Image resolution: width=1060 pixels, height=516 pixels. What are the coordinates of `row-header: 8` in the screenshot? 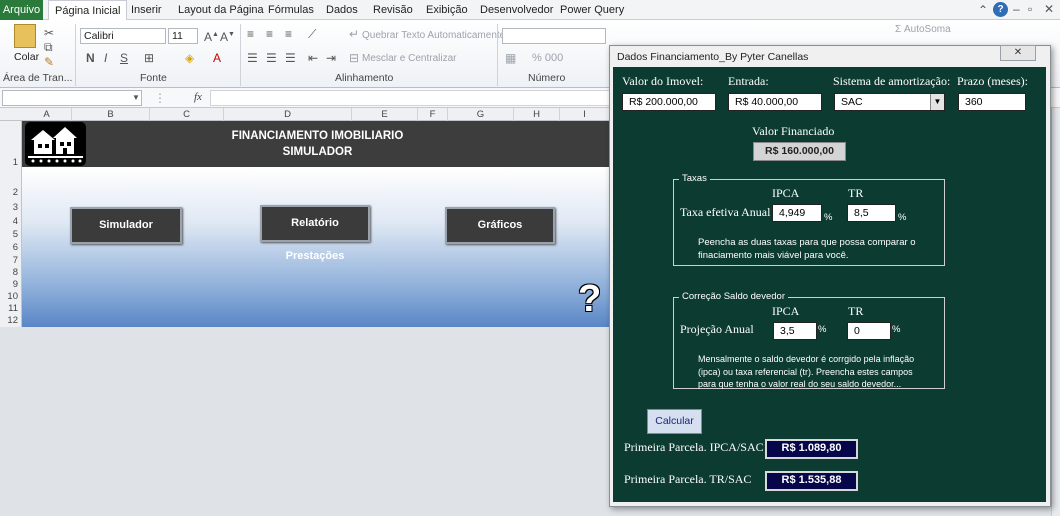 It's located at (11, 272).